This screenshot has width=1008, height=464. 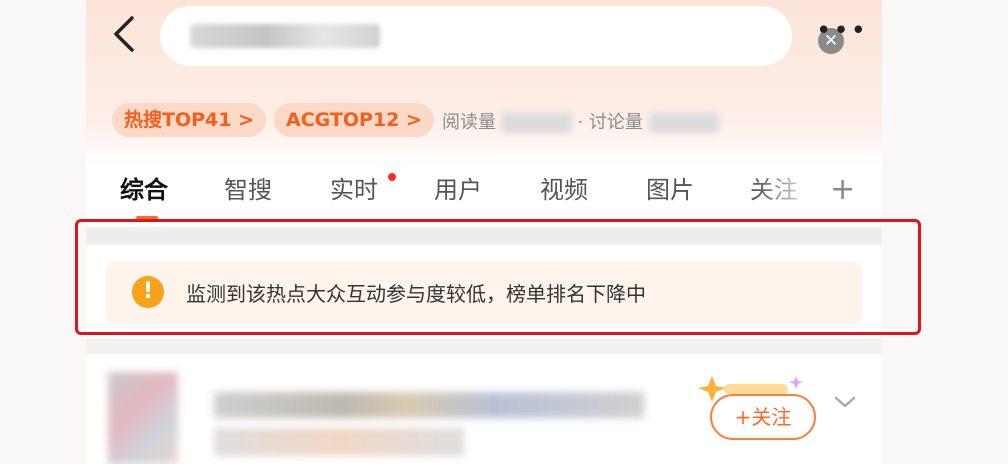 I want to click on tab-smart-search: 智搜, so click(x=248, y=190).